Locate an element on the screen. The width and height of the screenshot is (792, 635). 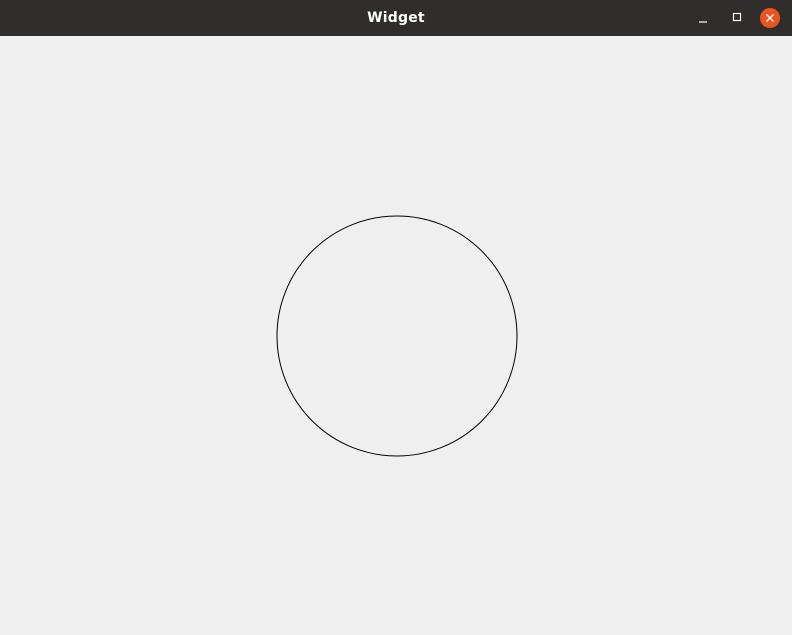
circle-shape is located at coordinates (397, 336).